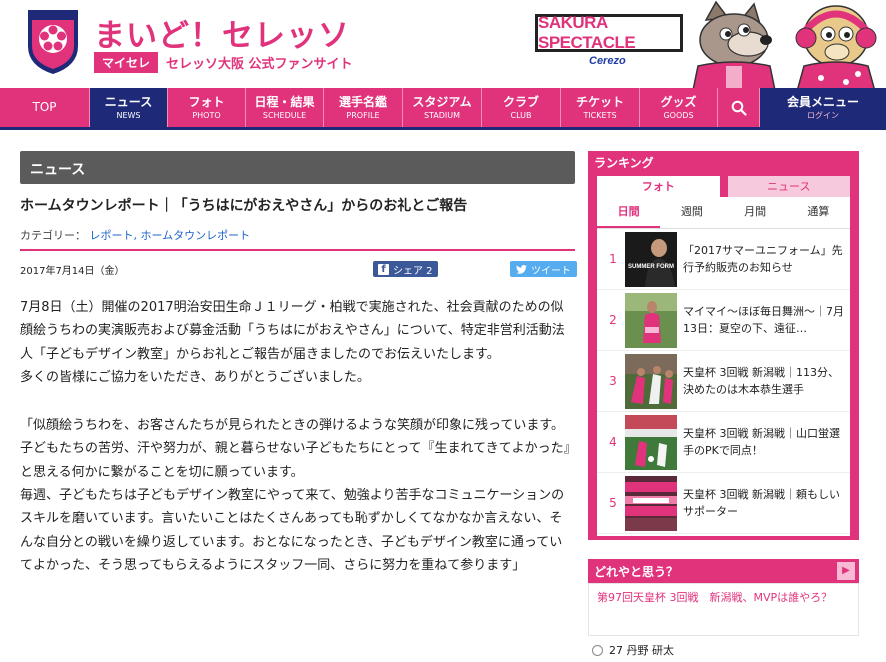  I want to click on tab-monthly: 月間, so click(755, 212).